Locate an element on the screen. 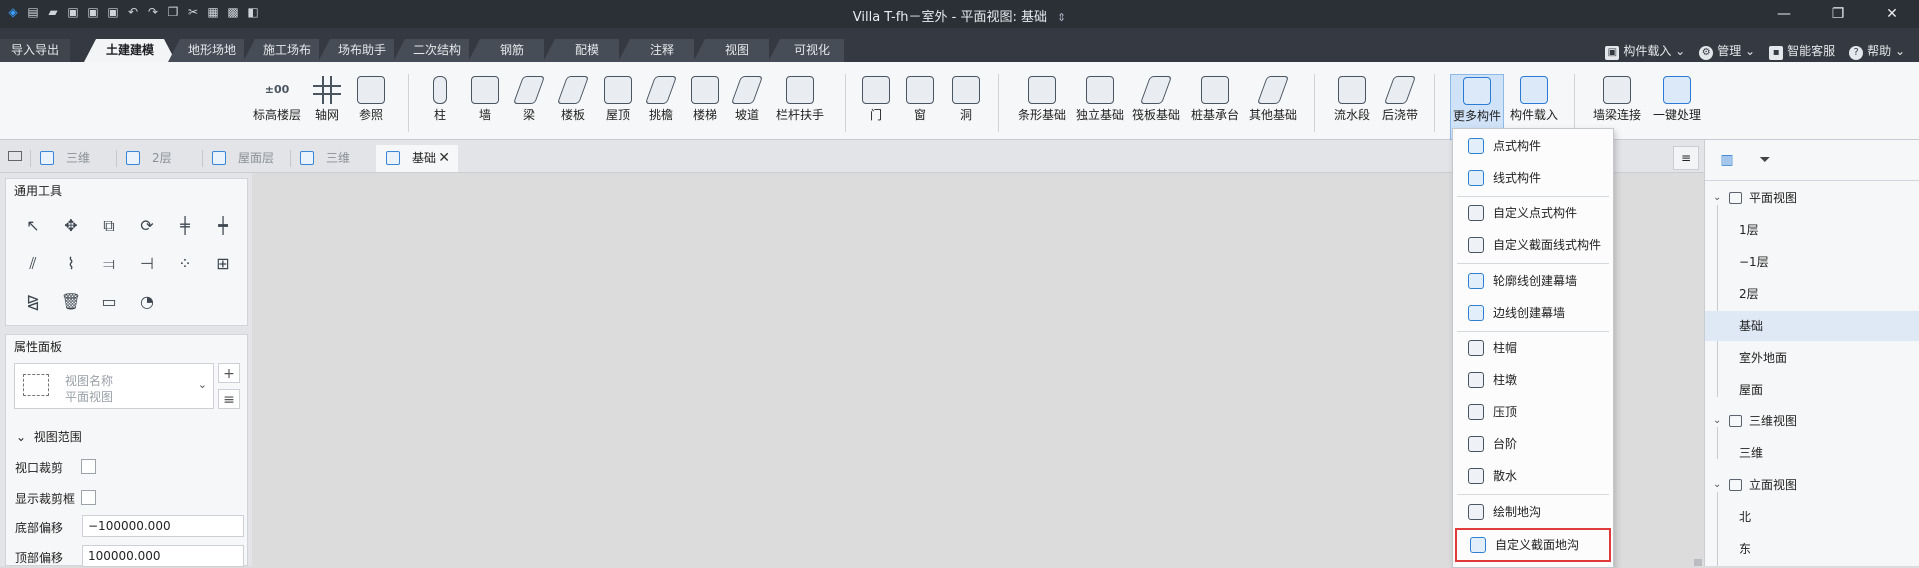  tree-node-floor-plans: ⌄ 平面视图 is located at coordinates (1812, 198).